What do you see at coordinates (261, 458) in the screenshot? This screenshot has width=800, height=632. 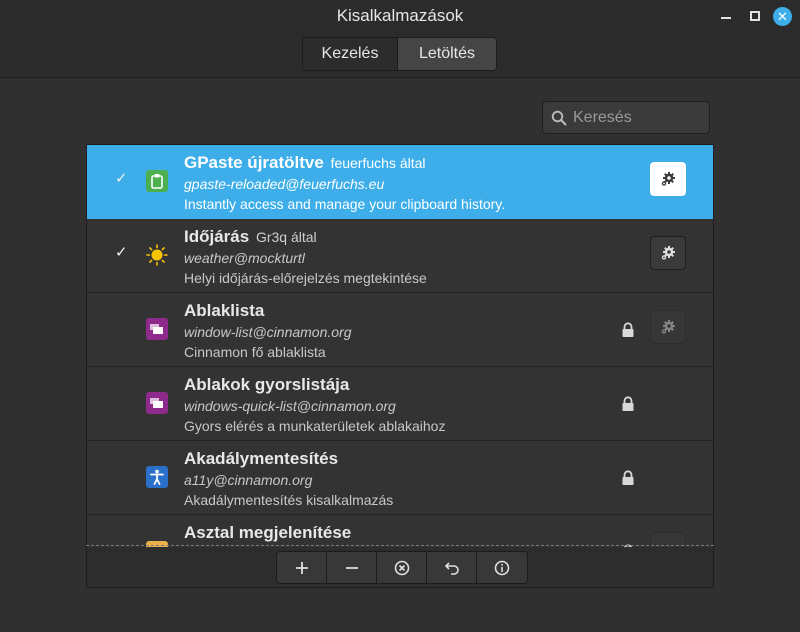 I see `applet-name: Akadálymentesítés` at bounding box center [261, 458].